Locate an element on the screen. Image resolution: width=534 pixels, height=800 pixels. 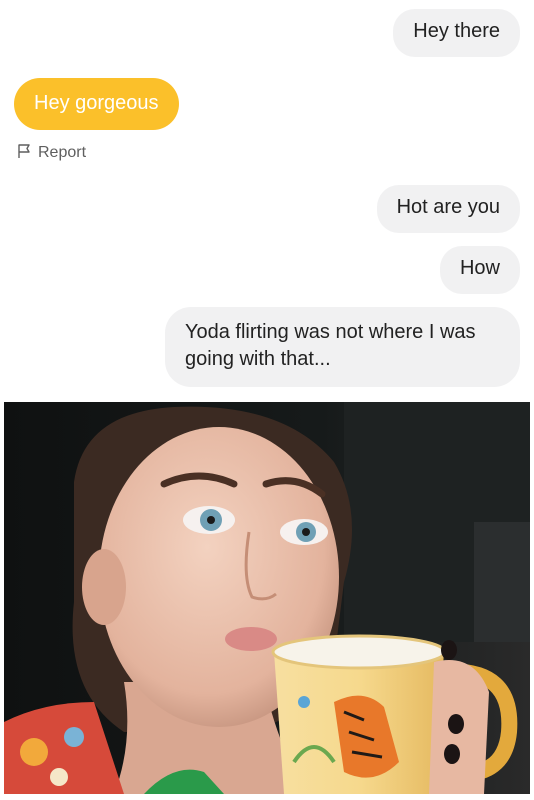
message-bubble-incoming: Hey gorgeous is located at coordinates (96, 104).